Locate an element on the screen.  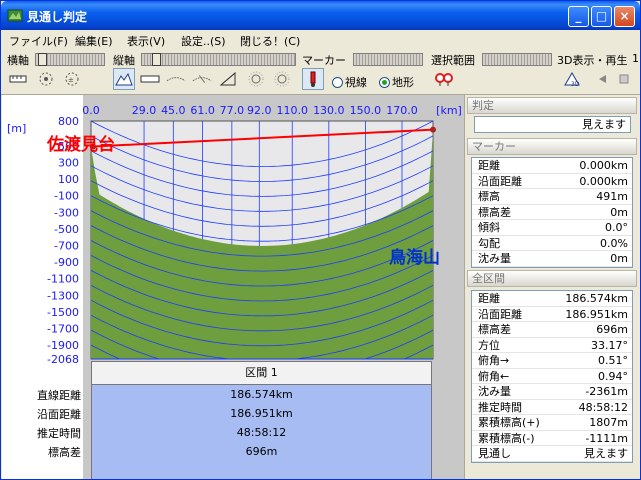
total-row: 標高差 696m is located at coordinates (552, 330).